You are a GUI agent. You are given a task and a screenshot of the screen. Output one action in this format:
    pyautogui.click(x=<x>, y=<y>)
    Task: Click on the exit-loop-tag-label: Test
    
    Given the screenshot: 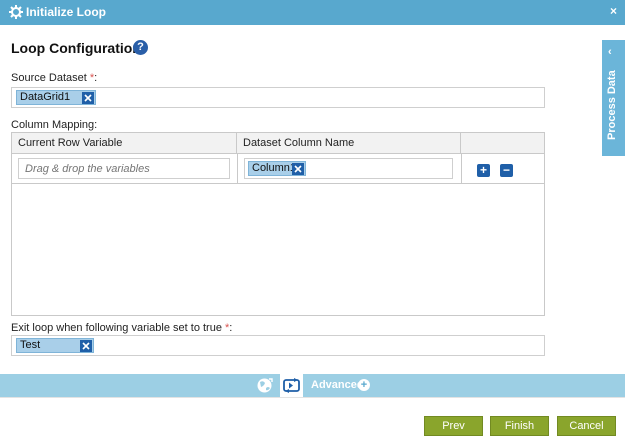 What is the action you would take?
    pyautogui.click(x=30, y=345)
    